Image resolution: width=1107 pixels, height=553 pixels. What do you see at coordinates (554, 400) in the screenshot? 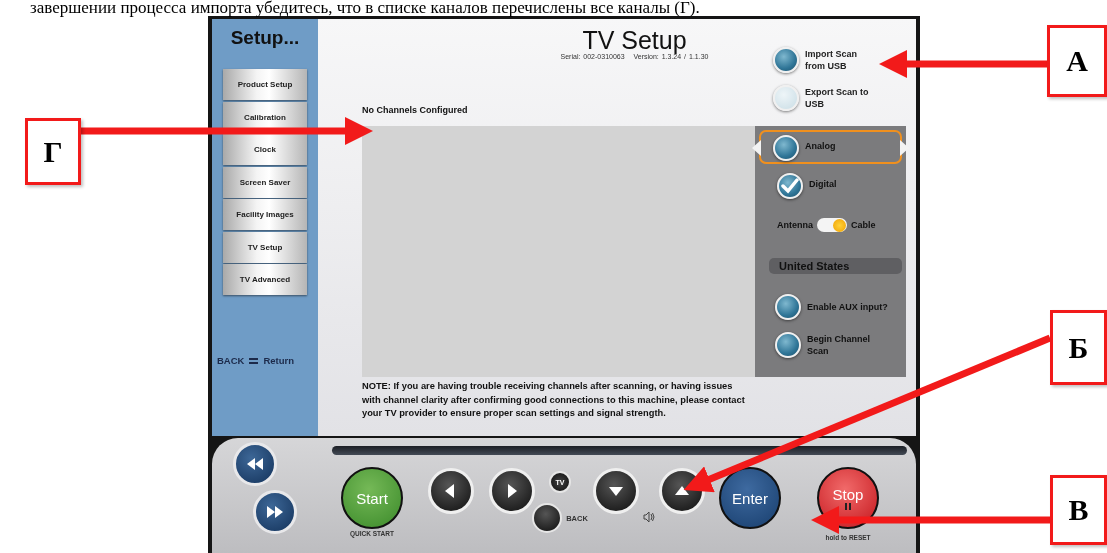
I see `note-text: NOTE: If you are having trouble receiving channels after scanning, or having issues with channel clarity after confirming good connections to this machine, please contact your TV provider to ensure proper scan settings and signal strength.` at bounding box center [554, 400].